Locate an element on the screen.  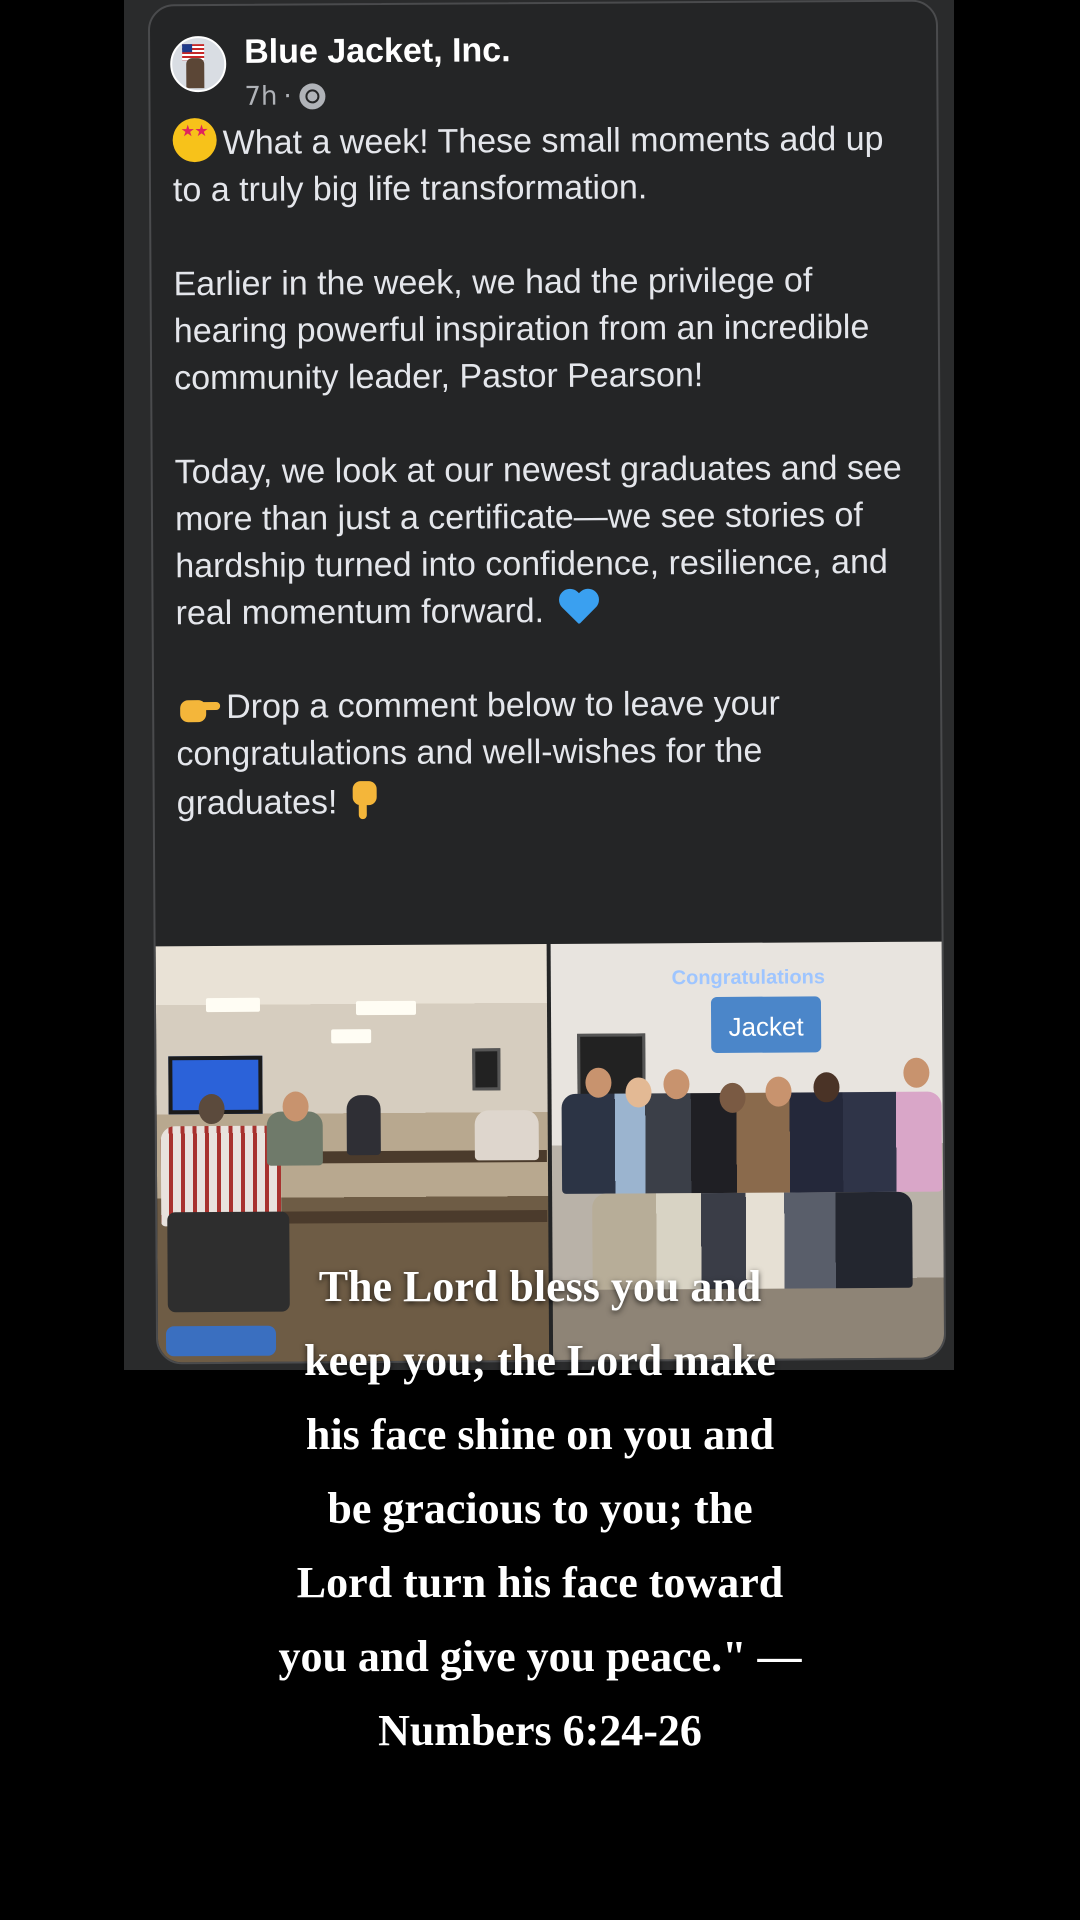
post-meta: 7h · is located at coordinates (377, 96).